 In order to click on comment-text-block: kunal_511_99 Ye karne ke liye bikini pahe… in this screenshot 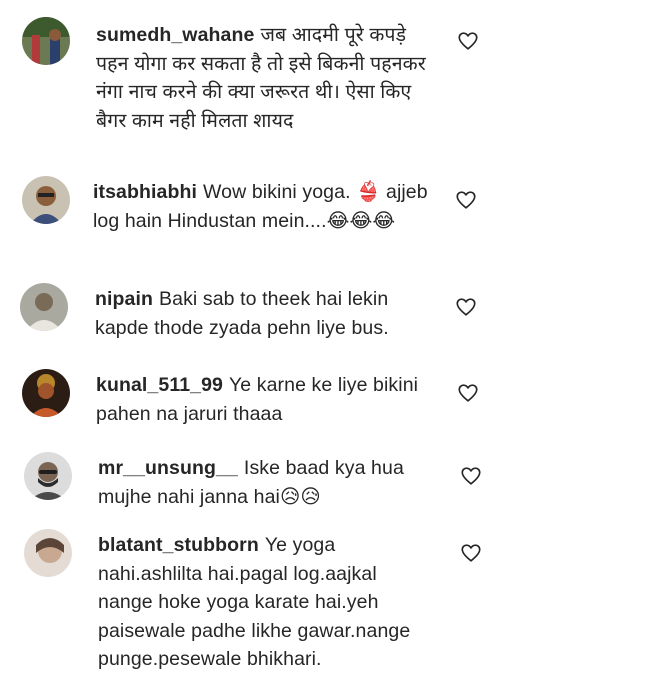, I will do `click(263, 399)`.